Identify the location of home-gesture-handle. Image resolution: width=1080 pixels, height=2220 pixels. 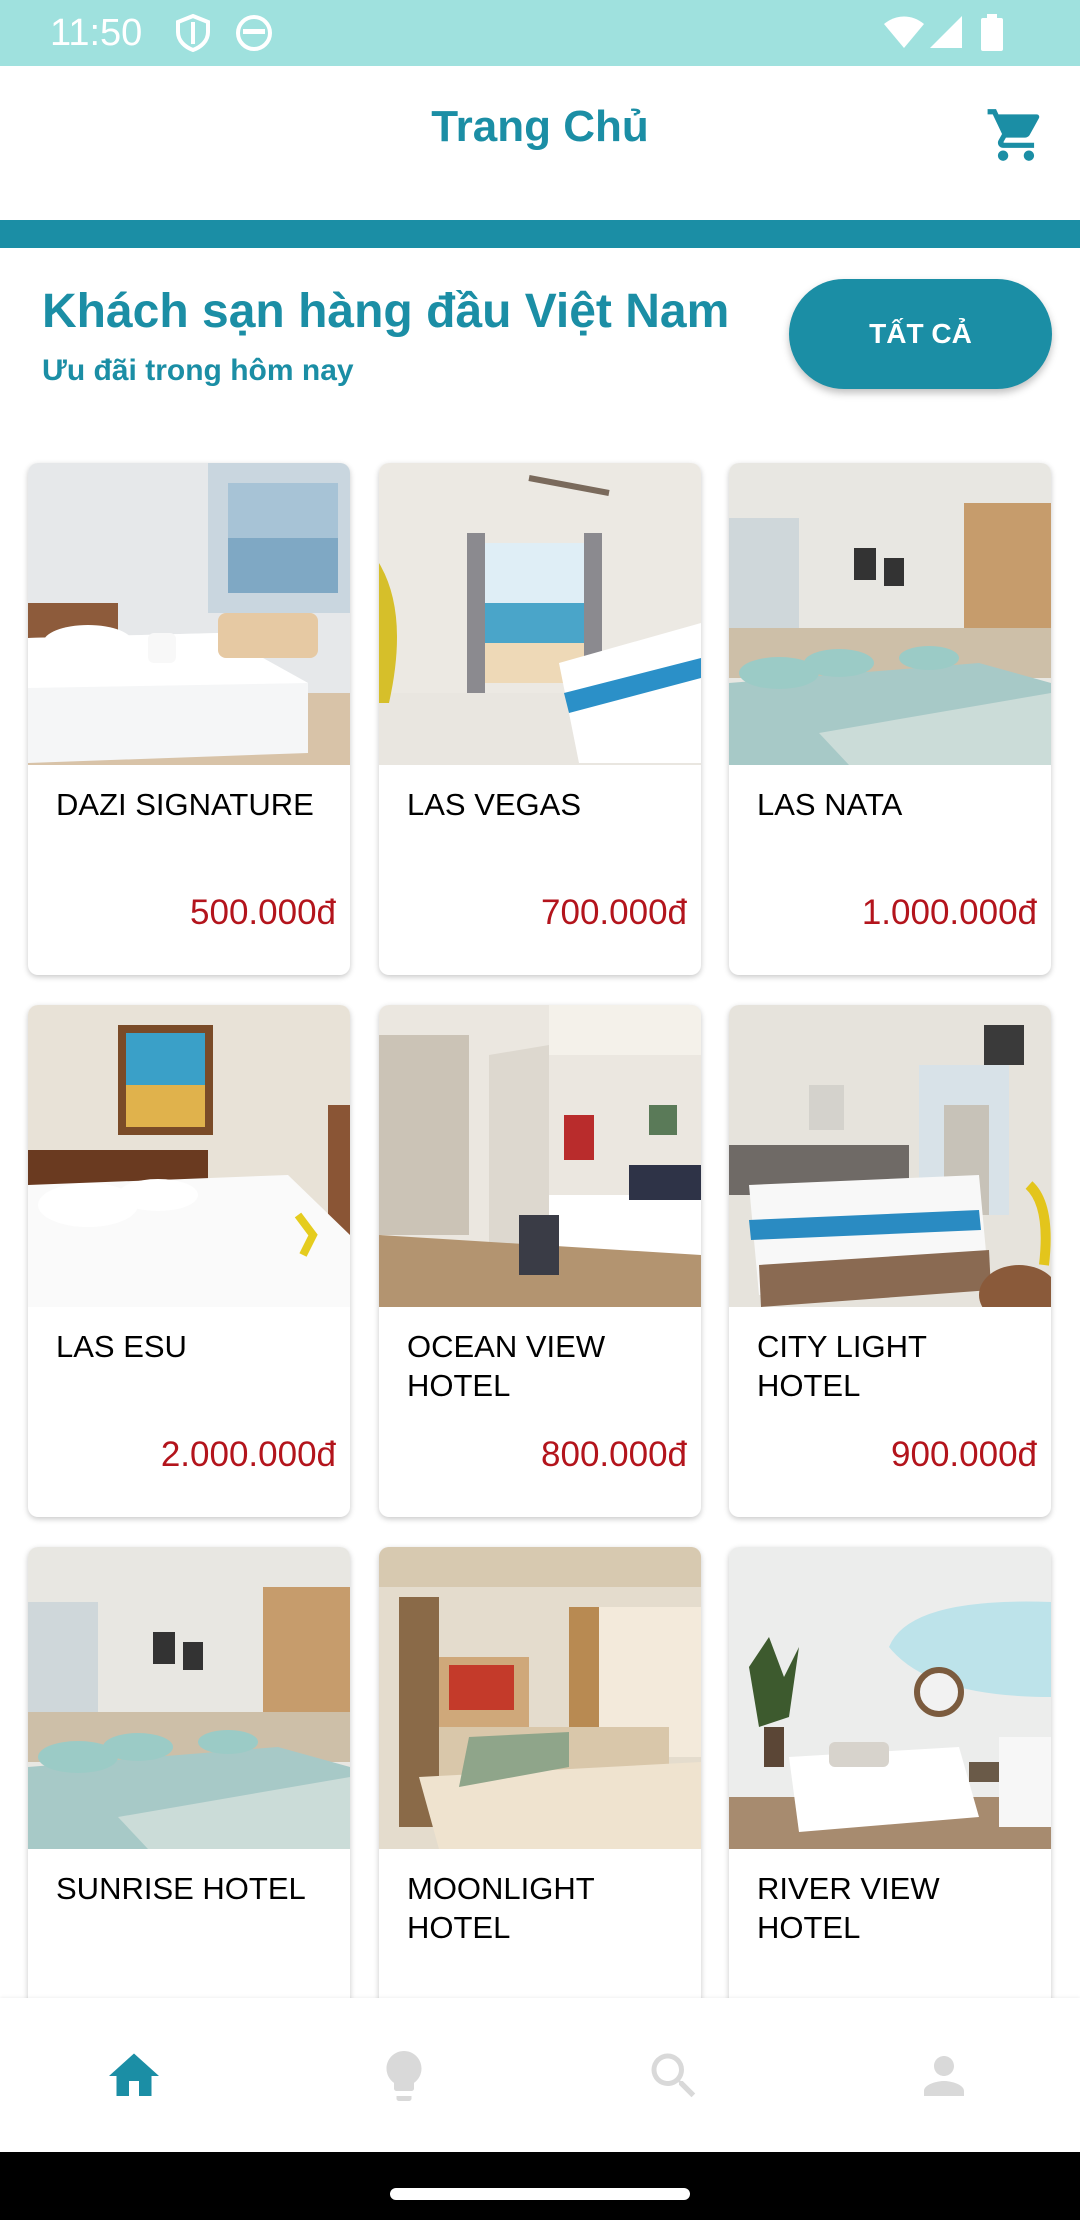
(540, 2194).